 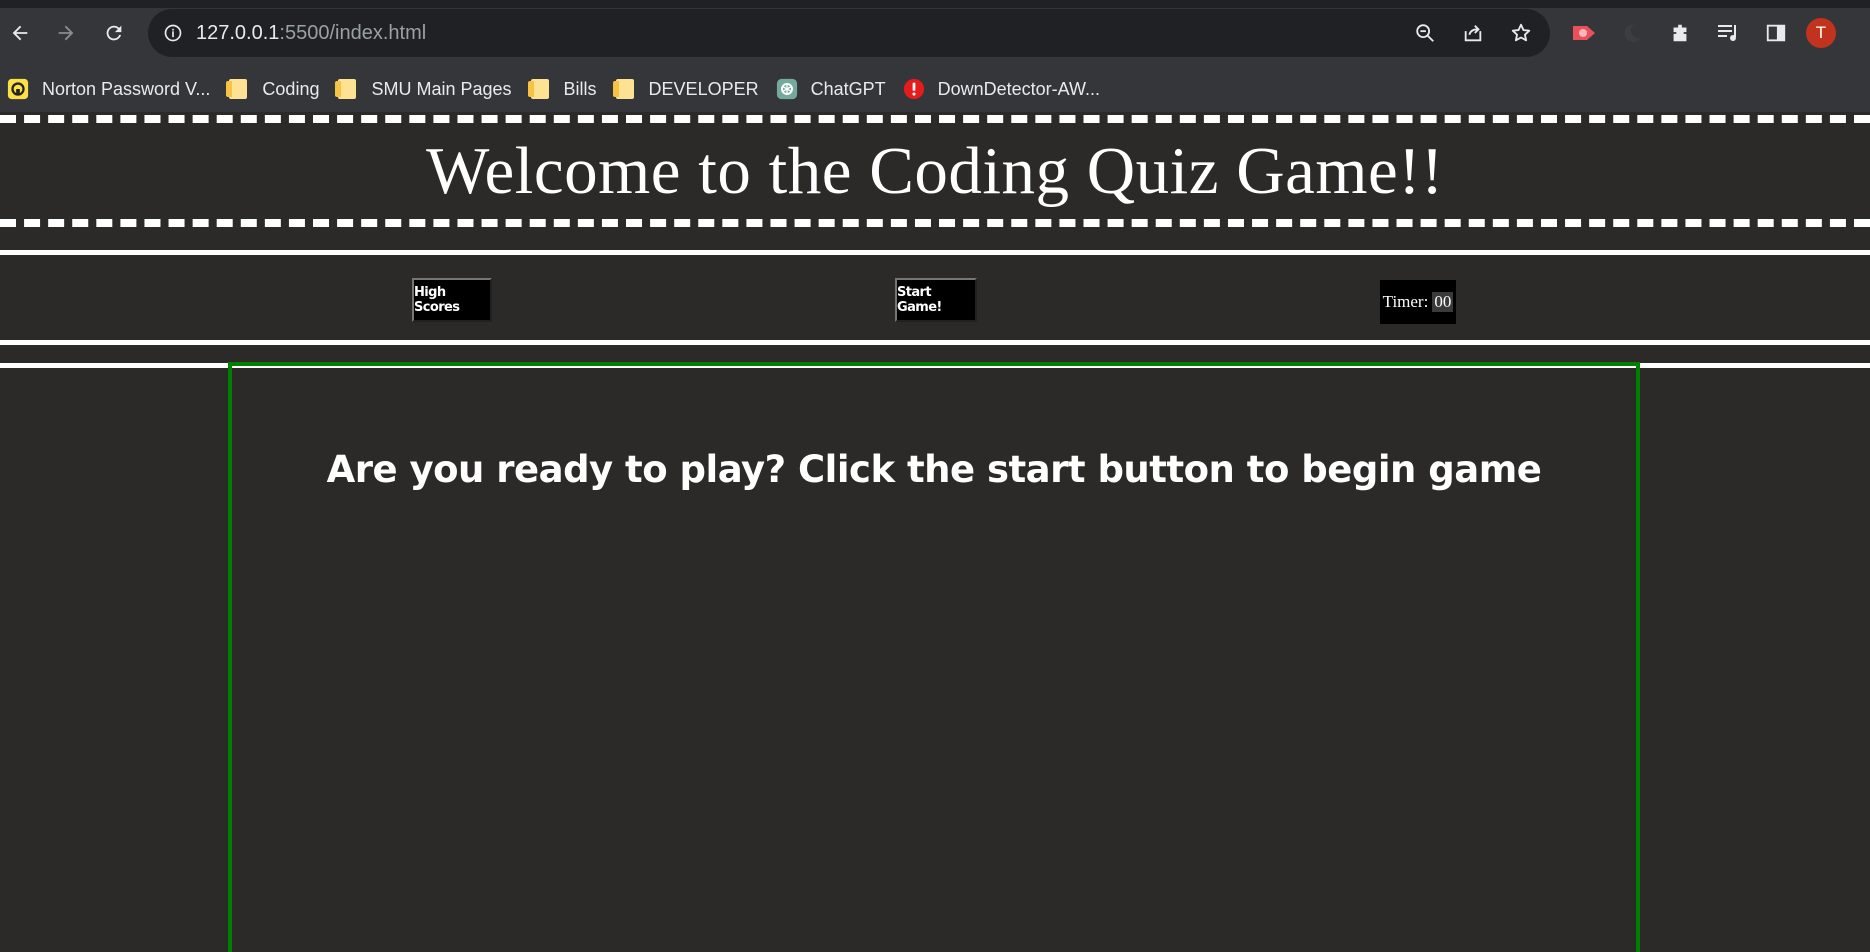 I want to click on alert-icon, so click(x=914, y=89).